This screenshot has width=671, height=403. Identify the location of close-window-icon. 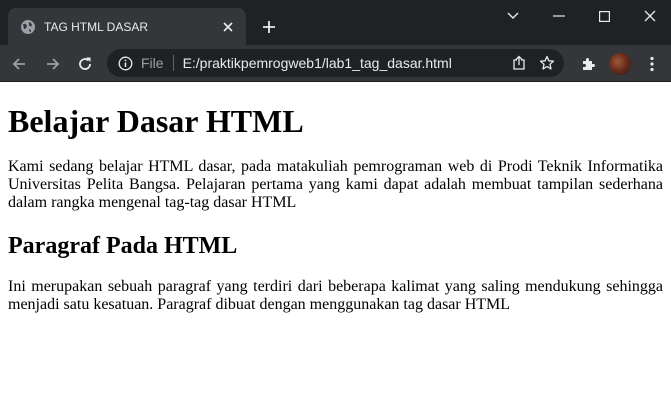
(650, 16).